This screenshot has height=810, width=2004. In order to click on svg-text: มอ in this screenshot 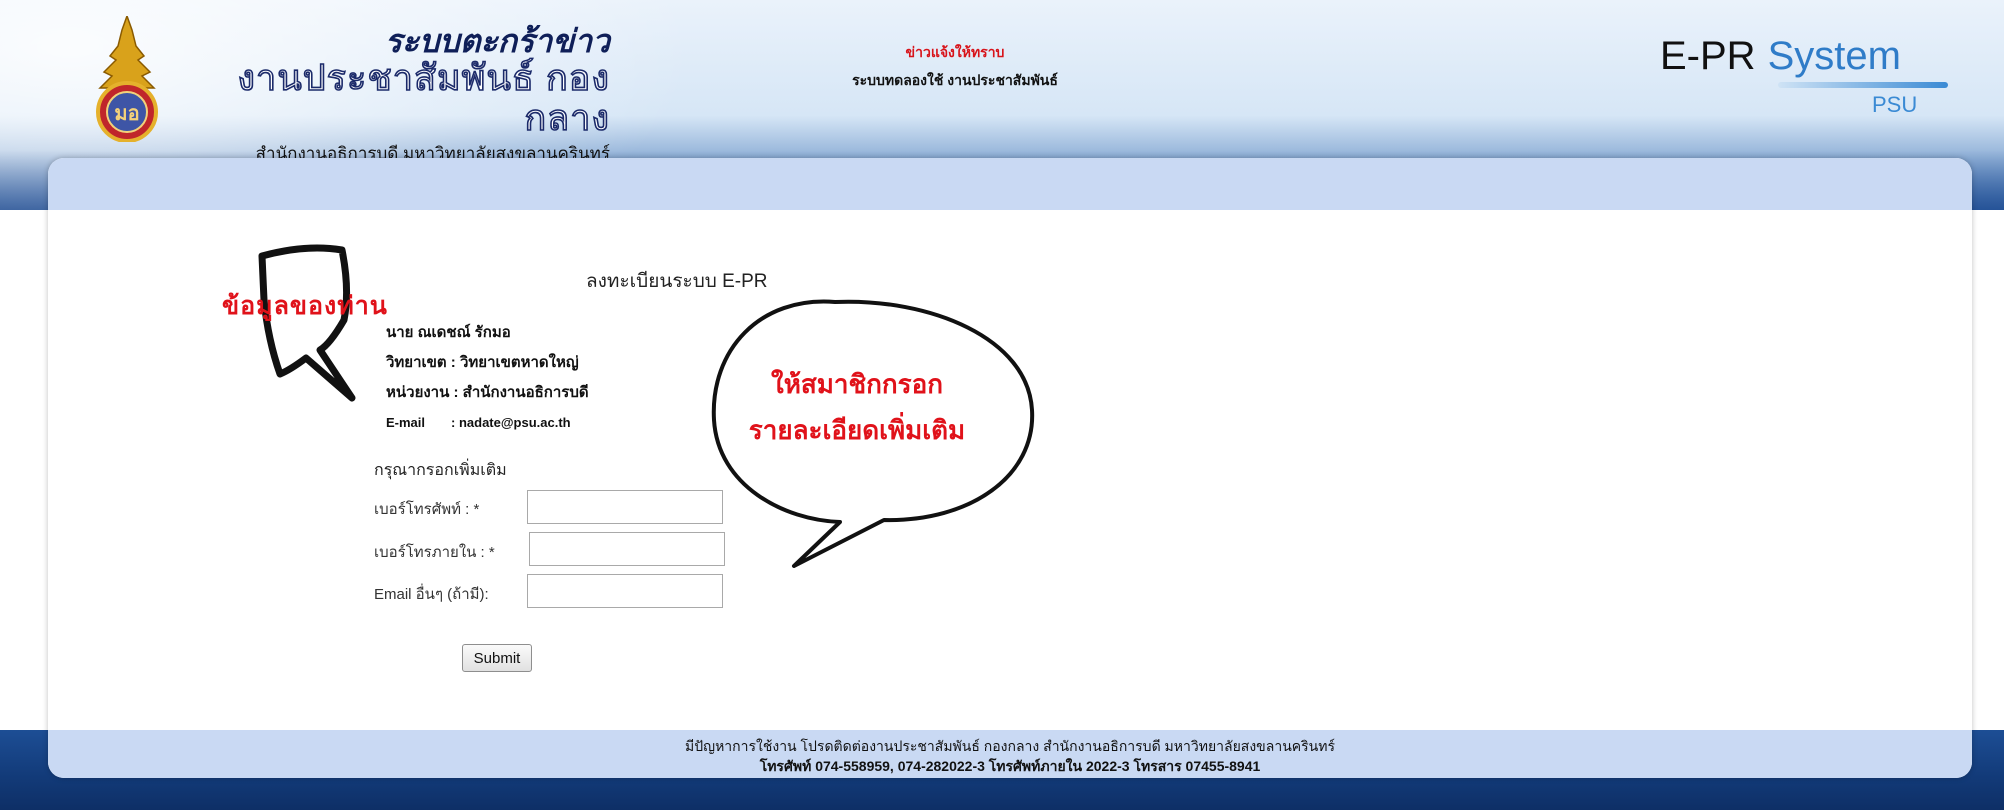, I will do `click(126, 113)`.